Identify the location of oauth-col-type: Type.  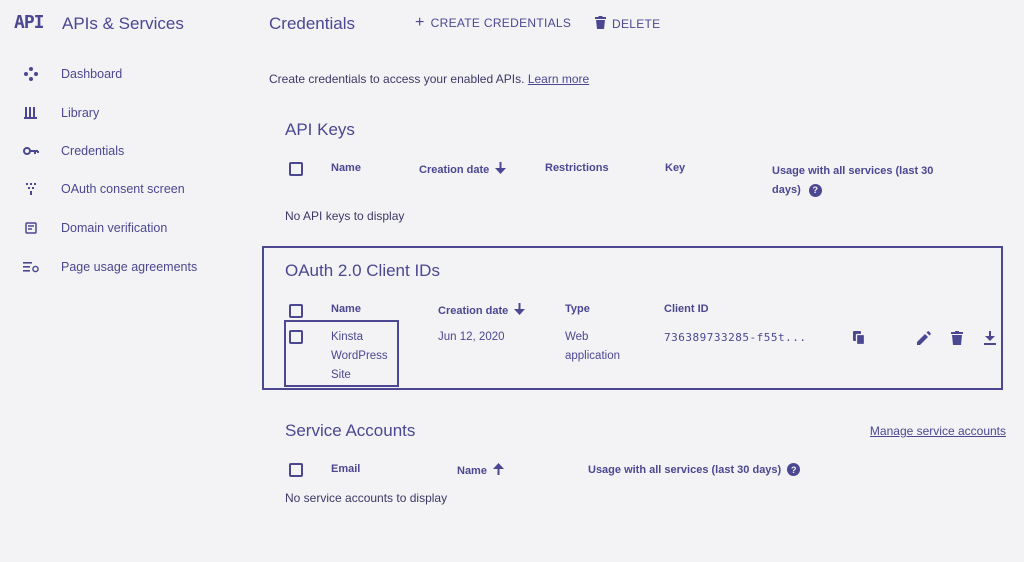
(577, 309).